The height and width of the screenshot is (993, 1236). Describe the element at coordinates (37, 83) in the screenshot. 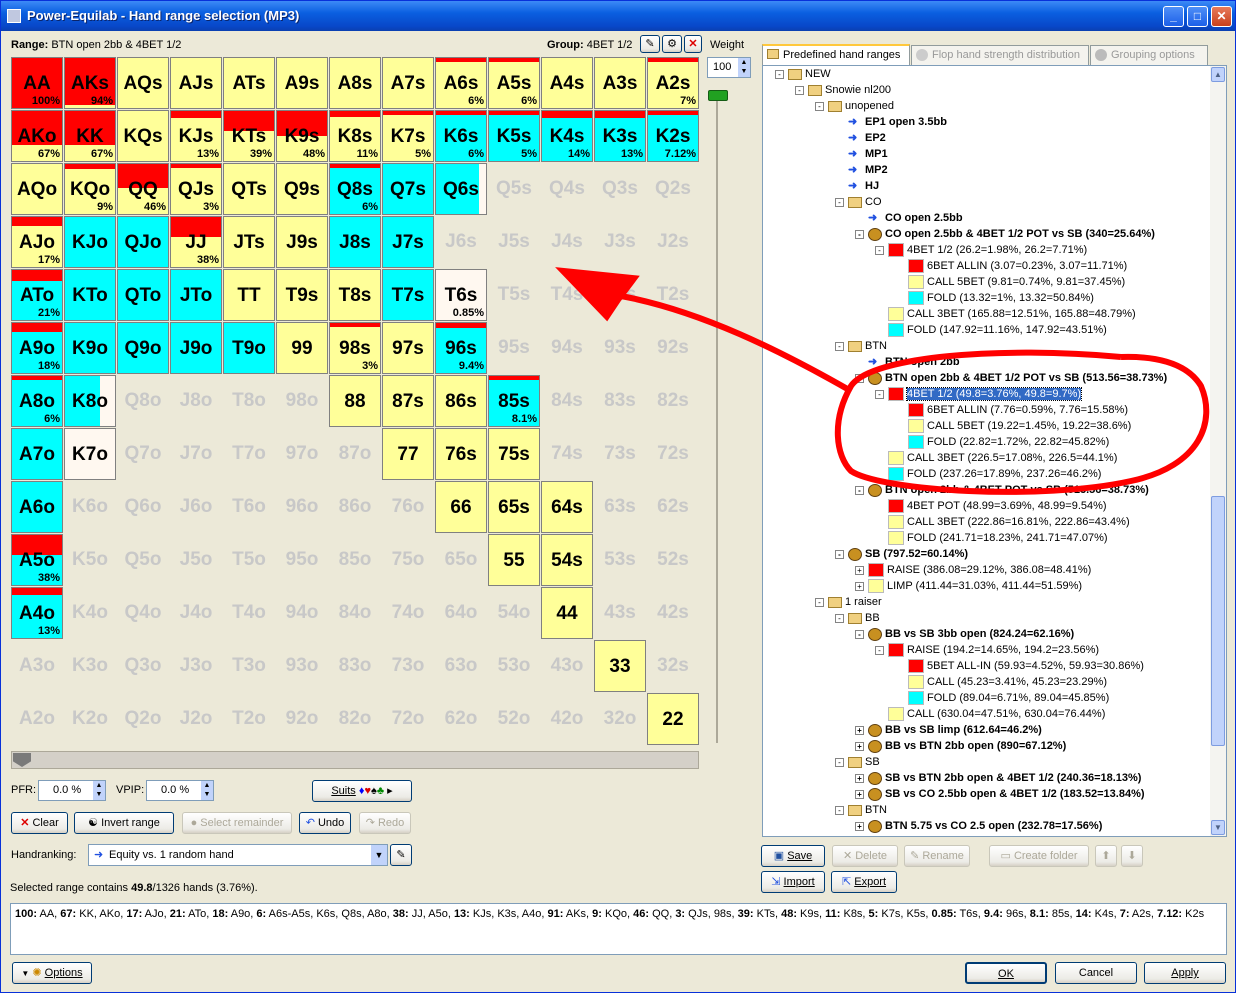

I see `hand-cell: AA 100%` at that location.